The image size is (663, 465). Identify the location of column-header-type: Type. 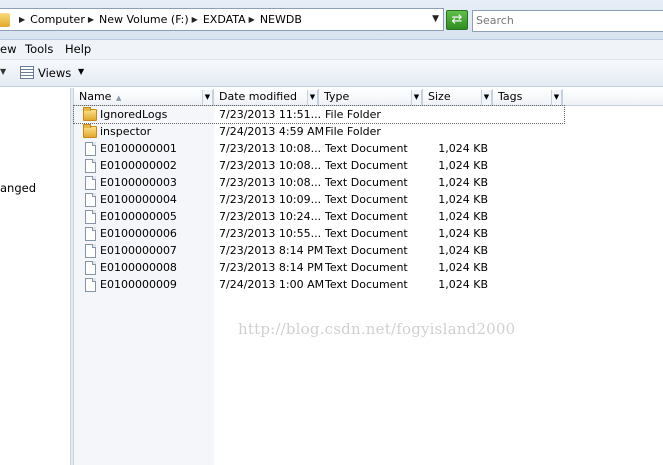
(371, 97).